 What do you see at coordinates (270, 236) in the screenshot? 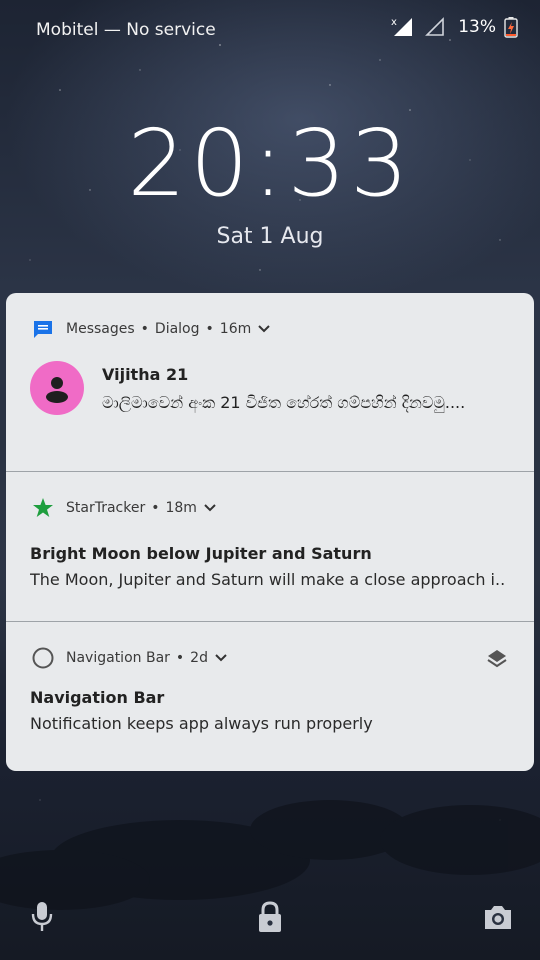
I see `lockscreen-date: Sat 1 Aug` at bounding box center [270, 236].